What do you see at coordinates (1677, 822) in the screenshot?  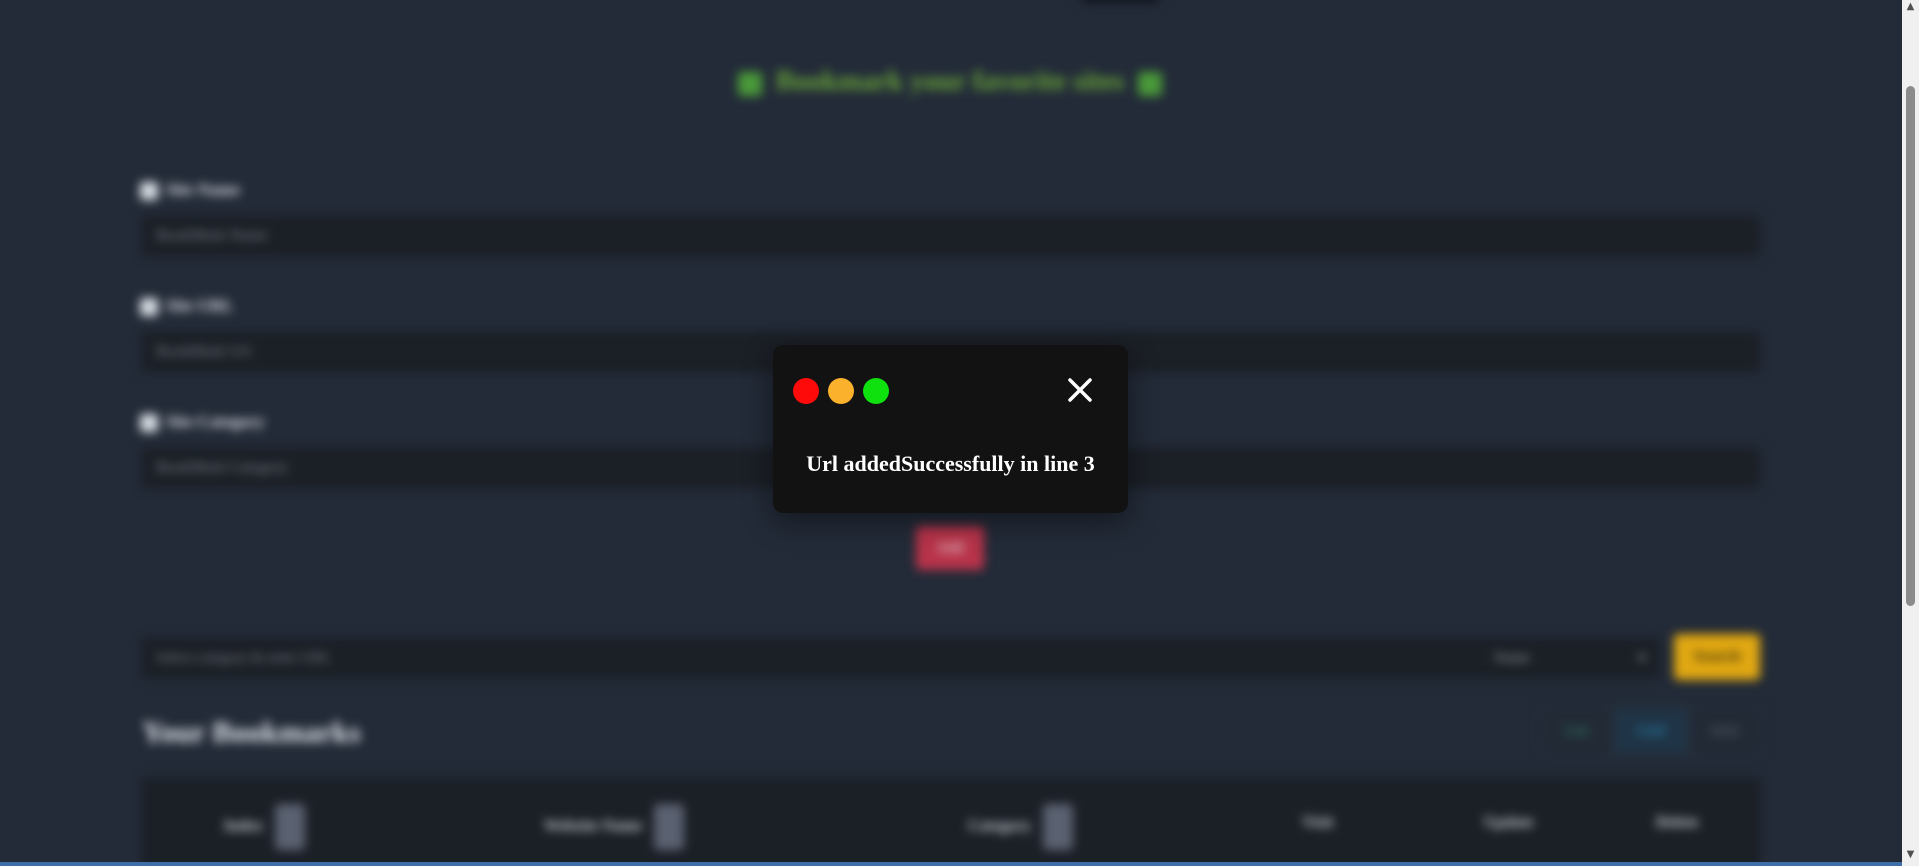 I see `column-header-delete: Delete` at bounding box center [1677, 822].